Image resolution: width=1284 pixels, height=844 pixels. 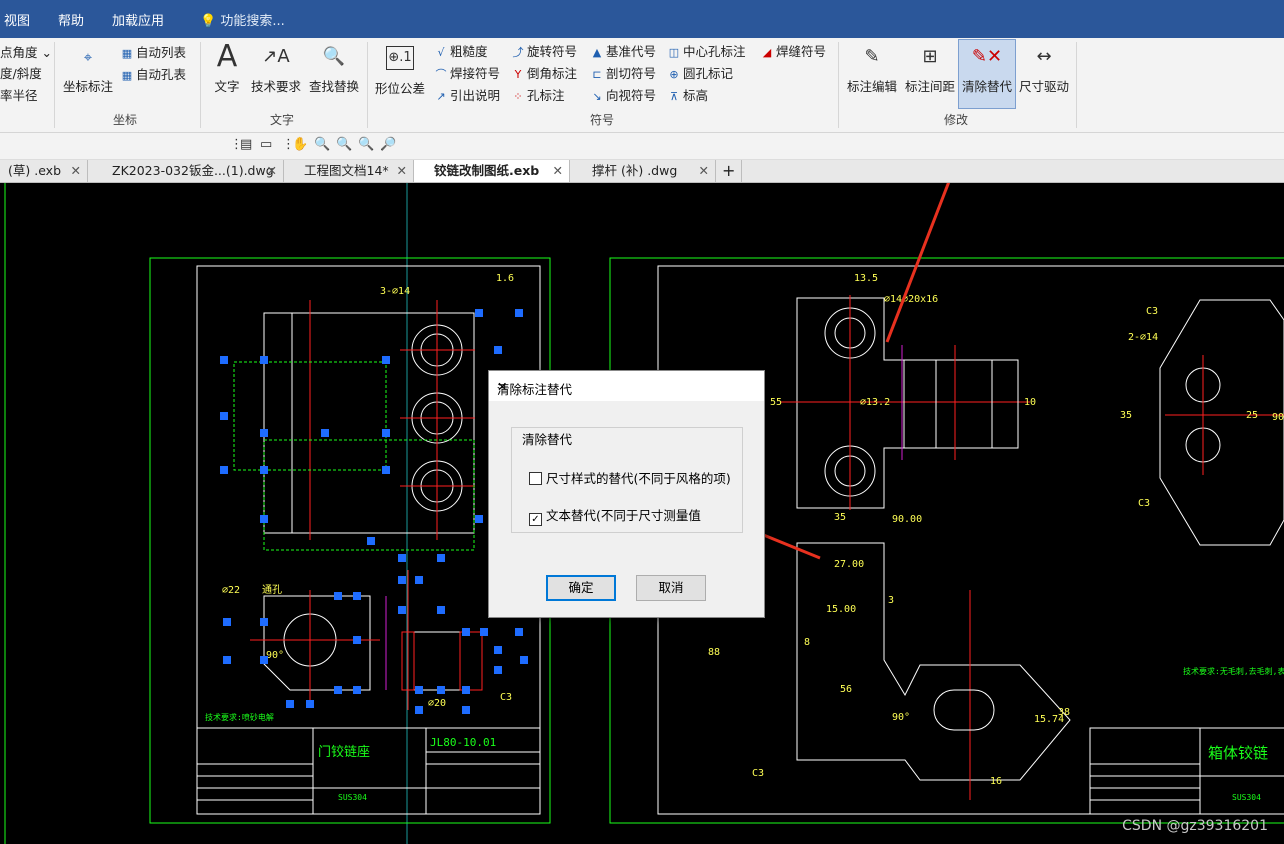 I want to click on dialog-title-bar: 清除标注替代 ✕, so click(x=626, y=386).